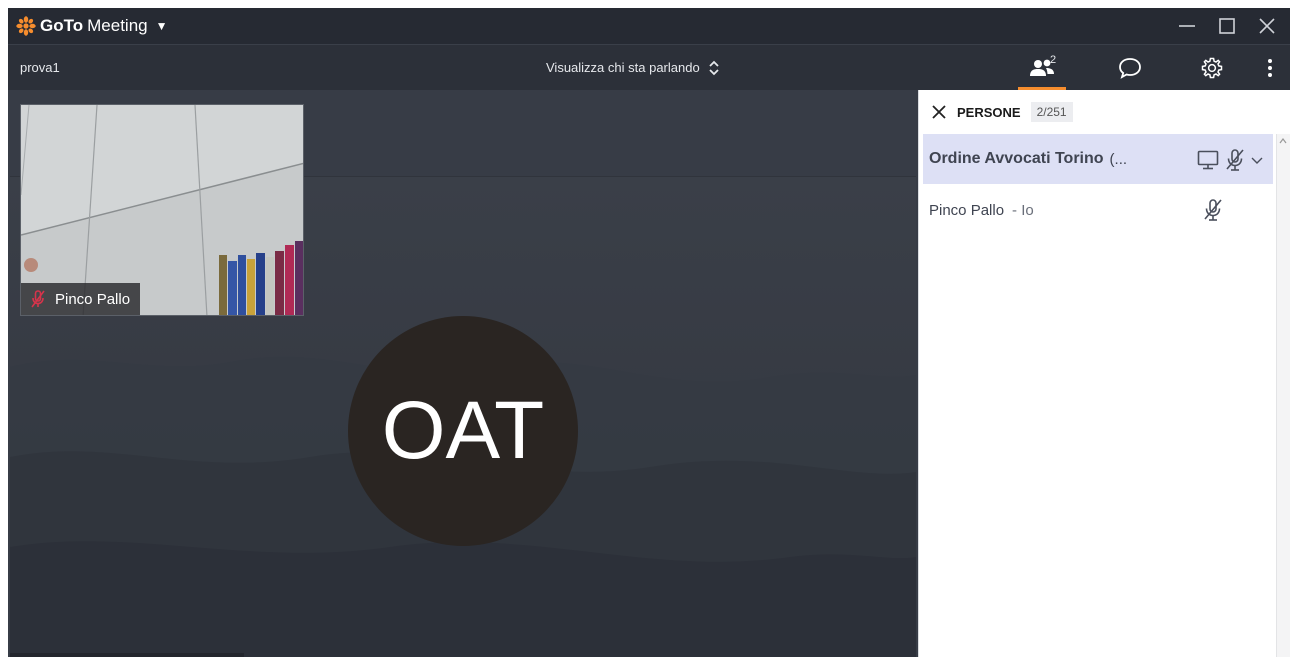  Describe the element at coordinates (649, 26) in the screenshot. I see `title-bar: GoTo Meeting ▼` at that location.